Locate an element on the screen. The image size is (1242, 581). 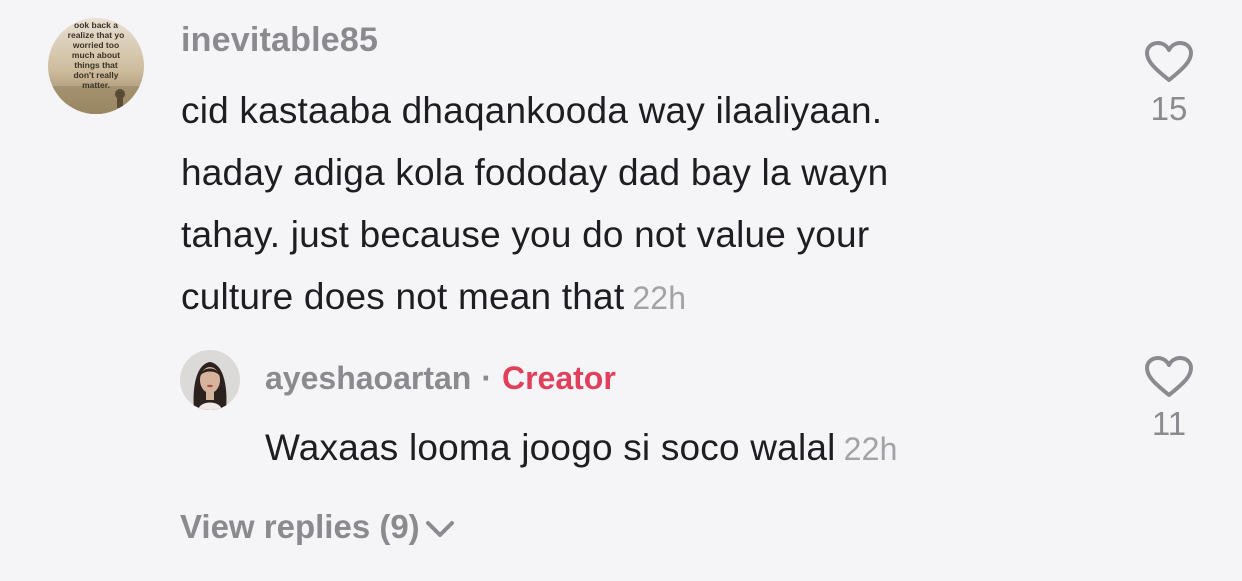
comment-text-line: haday adiga kola fododay dad bay la wayn is located at coordinates (535, 172).